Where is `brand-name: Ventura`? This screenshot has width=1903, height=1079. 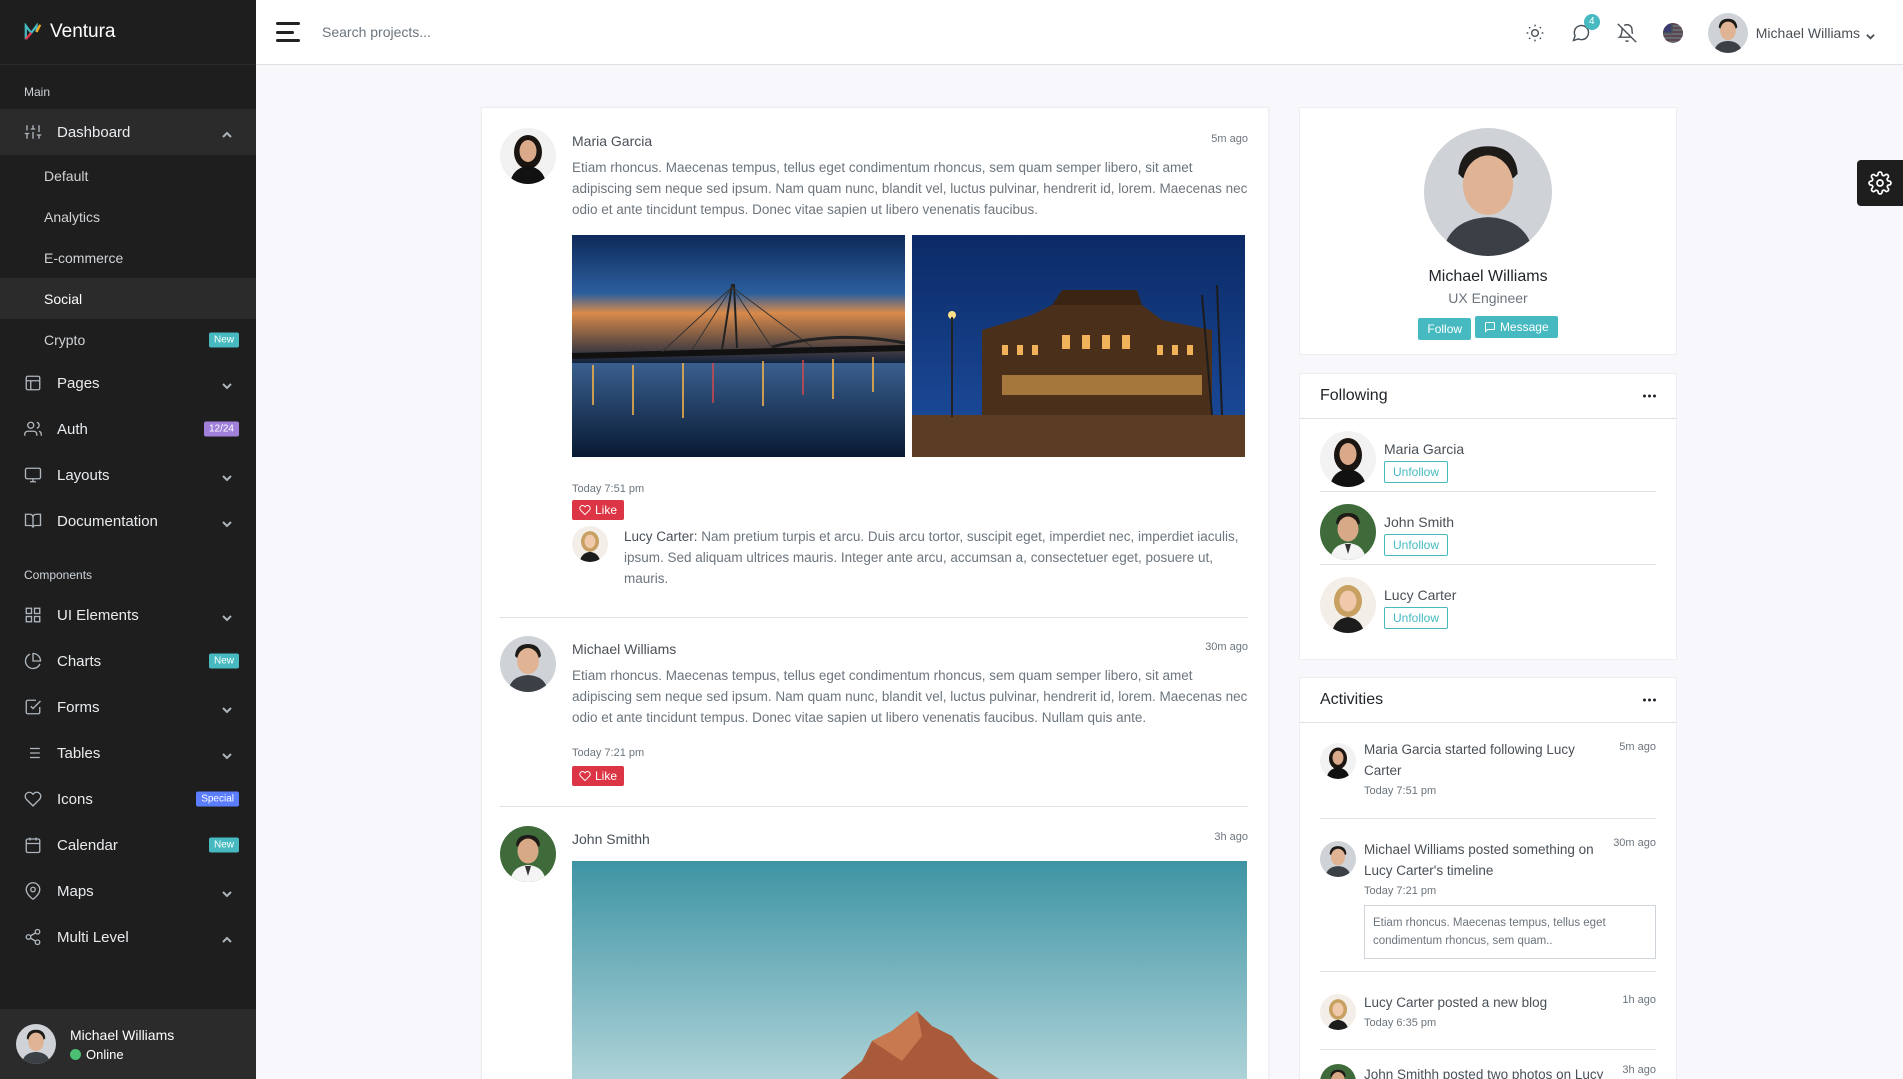 brand-name: Ventura is located at coordinates (83, 31).